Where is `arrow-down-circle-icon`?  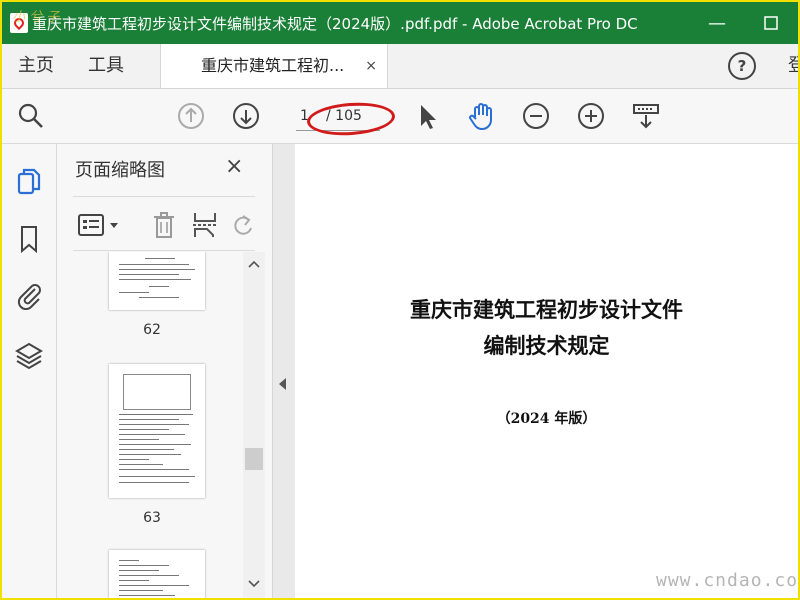 arrow-down-circle-icon is located at coordinates (246, 116).